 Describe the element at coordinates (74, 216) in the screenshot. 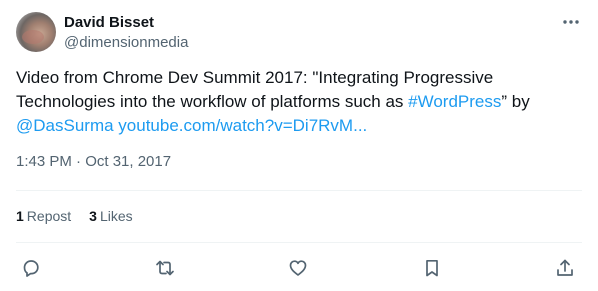

I see `tweet-stats: 1 Repost 3 Likes` at that location.